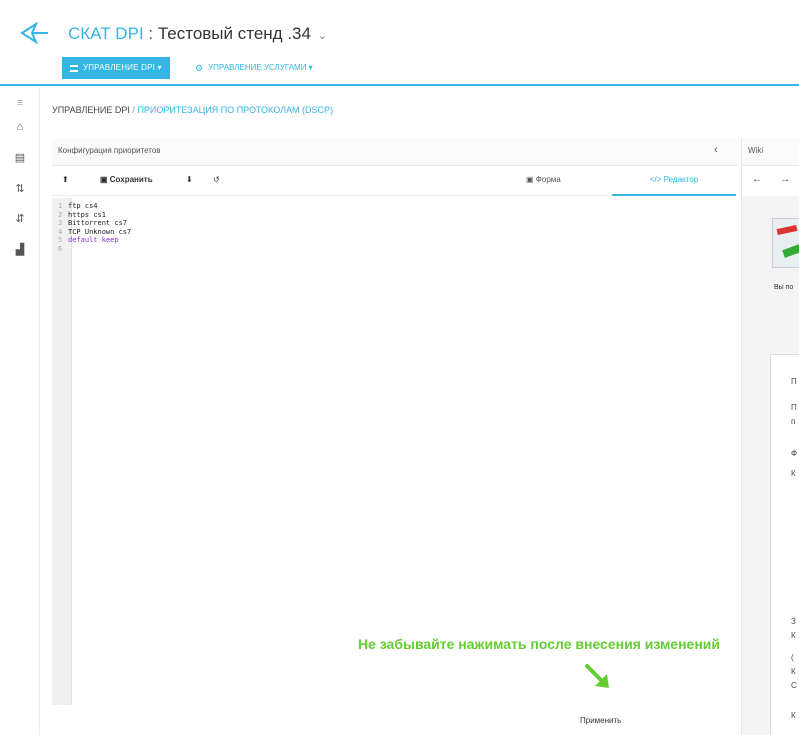 The height and width of the screenshot is (735, 799). I want to click on line-text: default keep, so click(93, 240).